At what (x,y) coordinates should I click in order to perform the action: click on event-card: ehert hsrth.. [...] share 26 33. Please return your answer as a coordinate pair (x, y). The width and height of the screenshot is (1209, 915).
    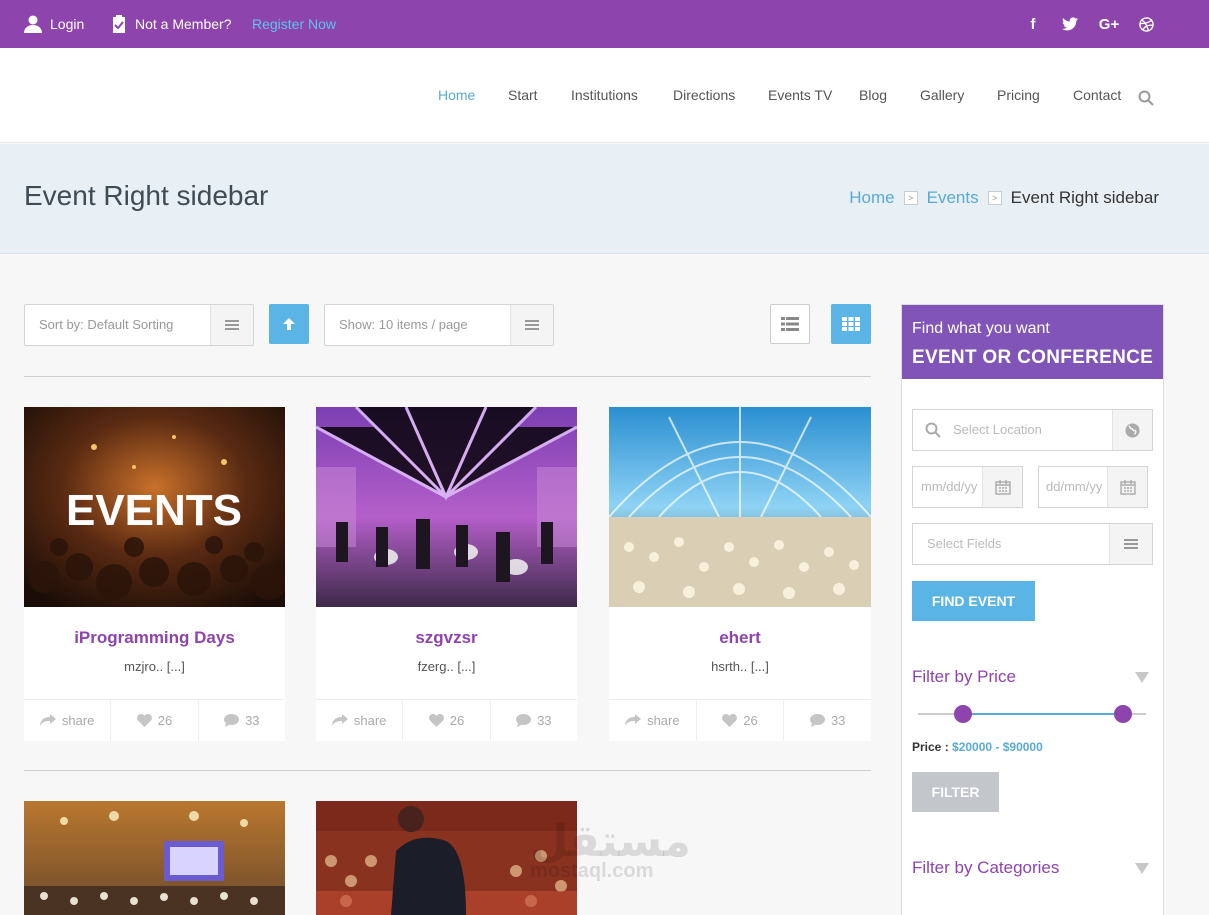
    Looking at the image, I should click on (740, 574).